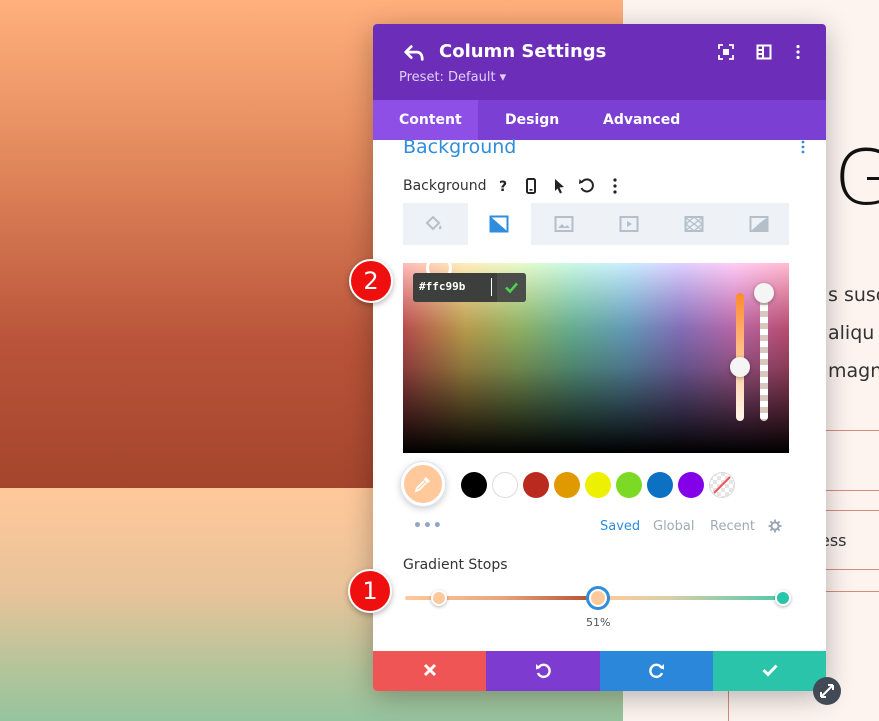 This screenshot has height=721, width=879. Describe the element at coordinates (599, 120) in the screenshot. I see `settings-tabs: Content Design Advanced` at that location.